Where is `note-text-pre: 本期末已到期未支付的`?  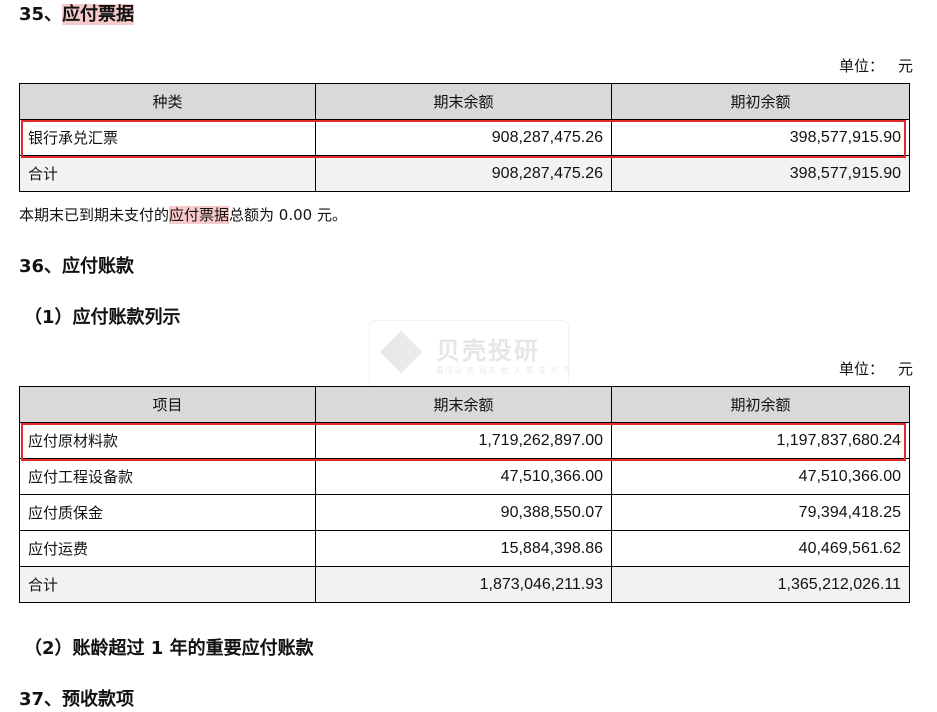
note-text-pre: 本期末已到期未支付的 is located at coordinates (94, 215).